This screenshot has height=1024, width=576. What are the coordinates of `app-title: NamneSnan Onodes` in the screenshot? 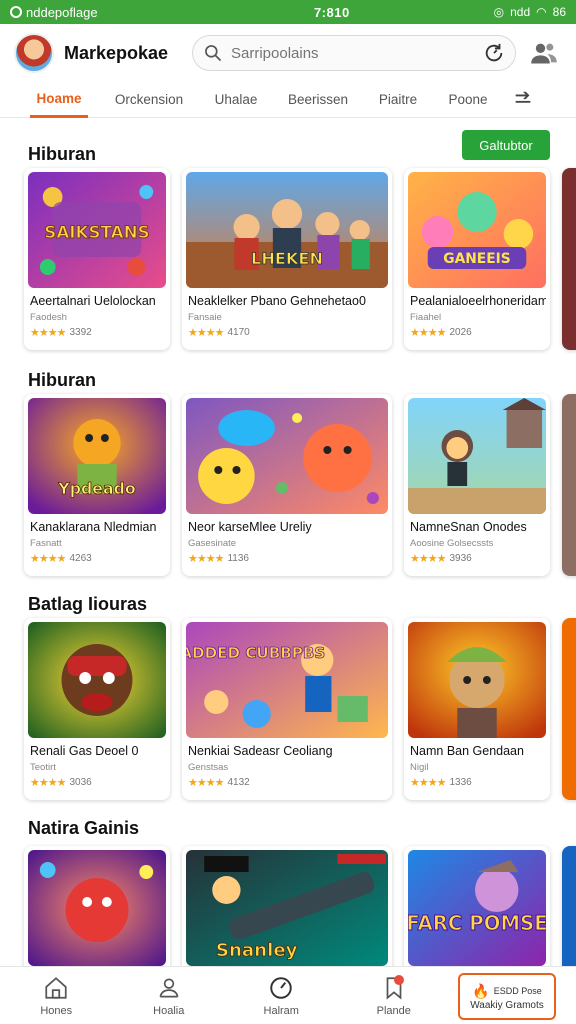 It's located at (468, 527).